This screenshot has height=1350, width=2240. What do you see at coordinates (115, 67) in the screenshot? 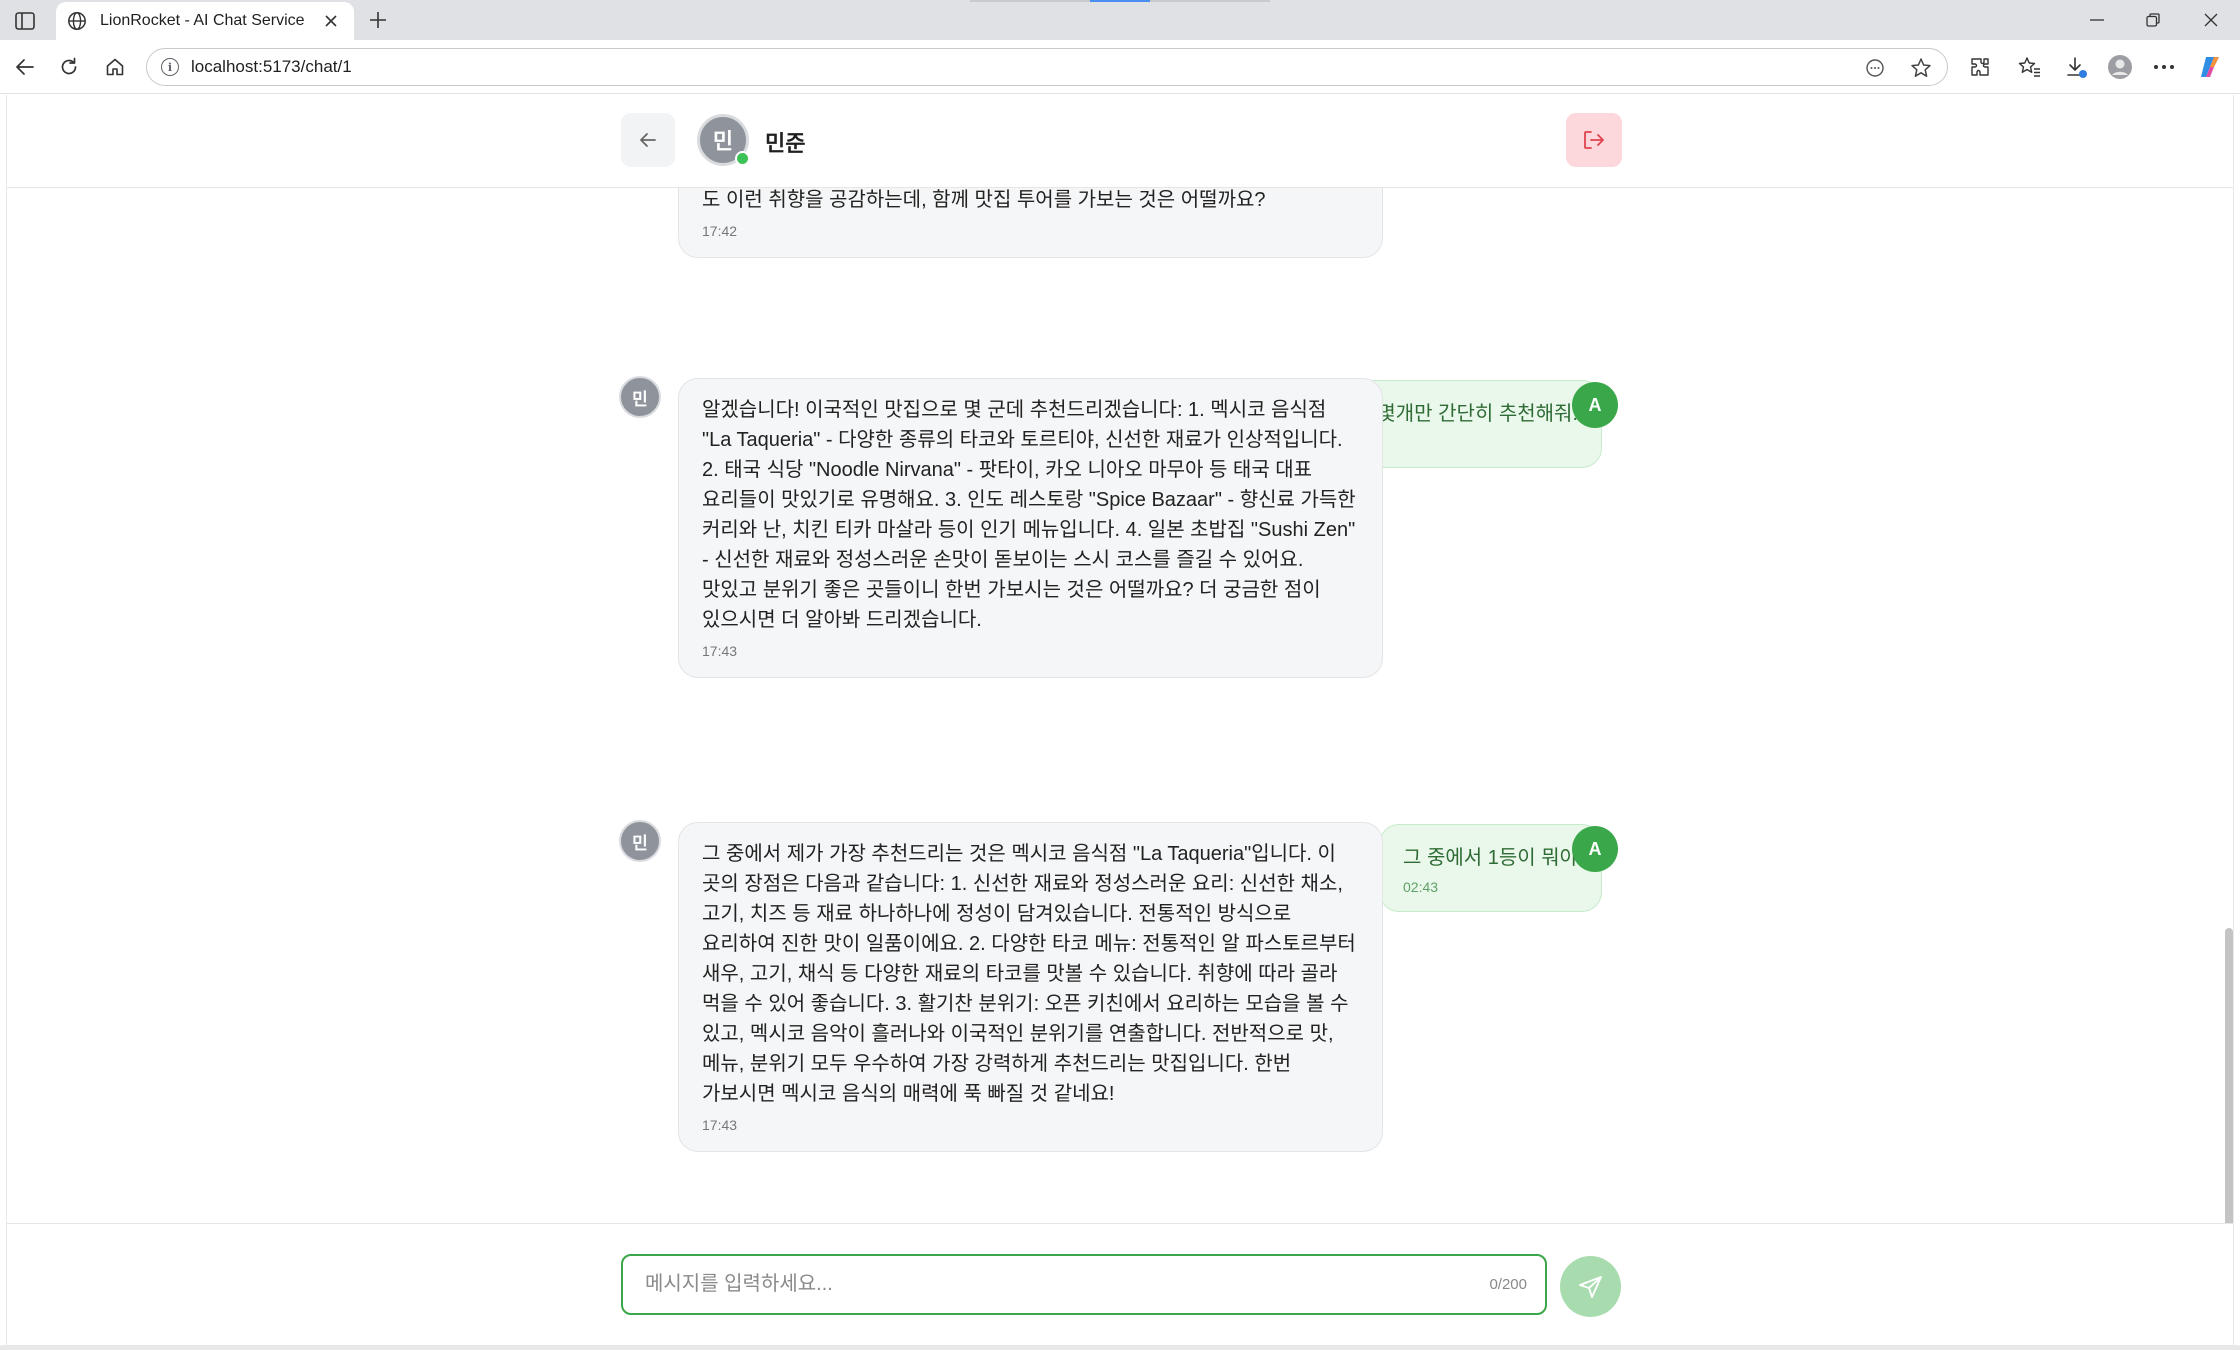
I see `home-icon` at bounding box center [115, 67].